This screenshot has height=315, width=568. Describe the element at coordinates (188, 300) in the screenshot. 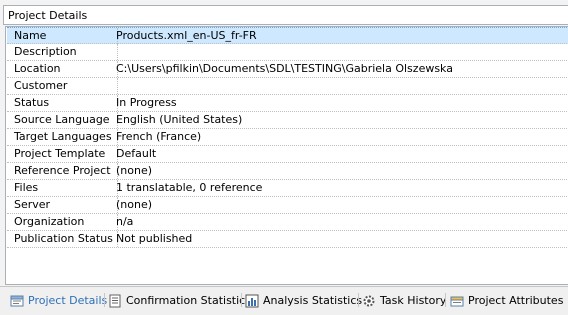

I see `tab-label: Confirmation Statistics` at that location.